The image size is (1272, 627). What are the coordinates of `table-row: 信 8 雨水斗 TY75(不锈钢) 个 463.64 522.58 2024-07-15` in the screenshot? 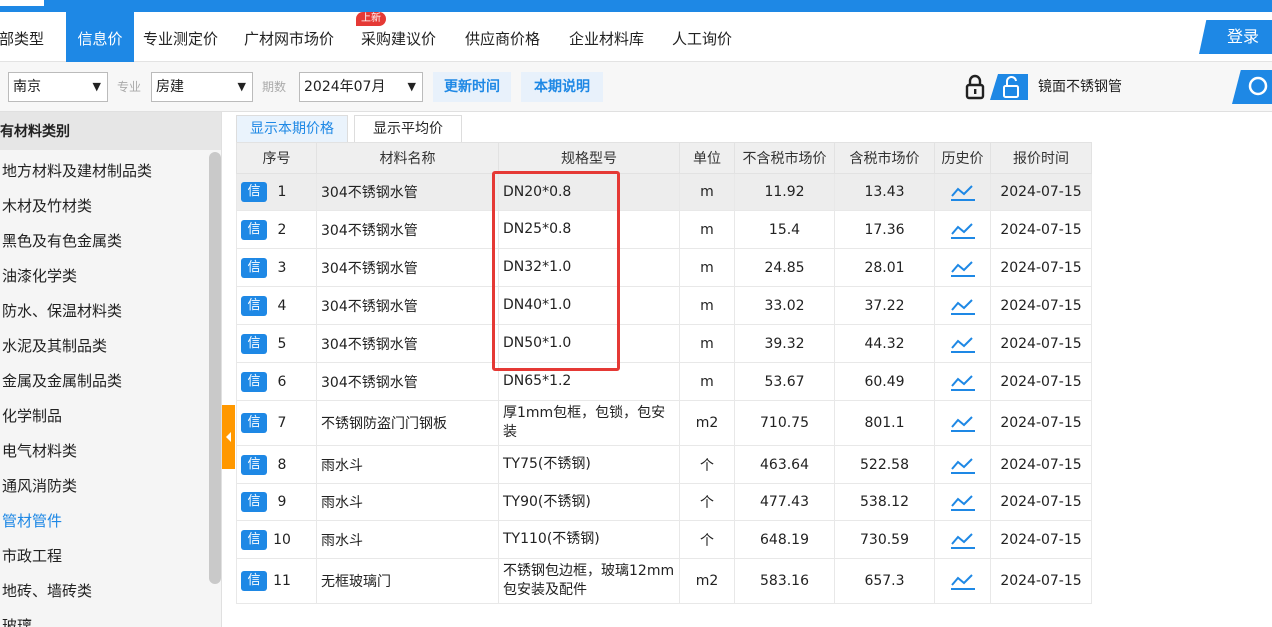 It's located at (664, 464).